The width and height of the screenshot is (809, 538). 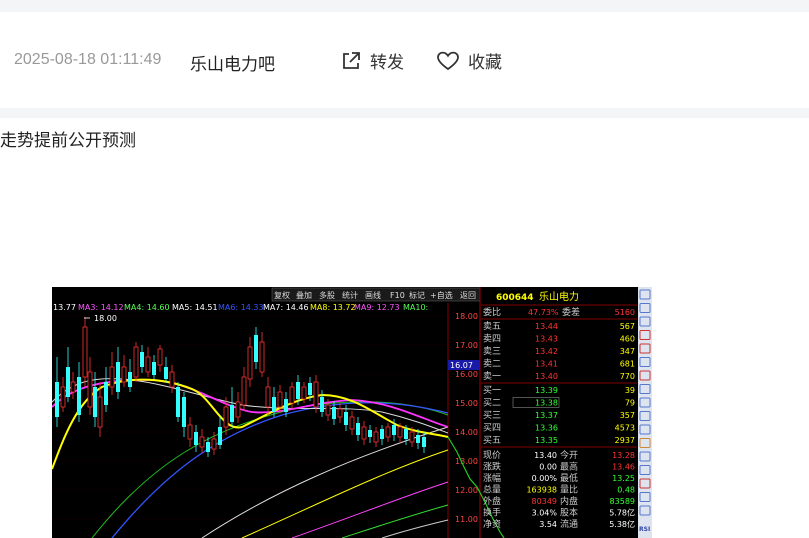 What do you see at coordinates (626, 490) in the screenshot?
I see `stat-value: 0.48` at bounding box center [626, 490].